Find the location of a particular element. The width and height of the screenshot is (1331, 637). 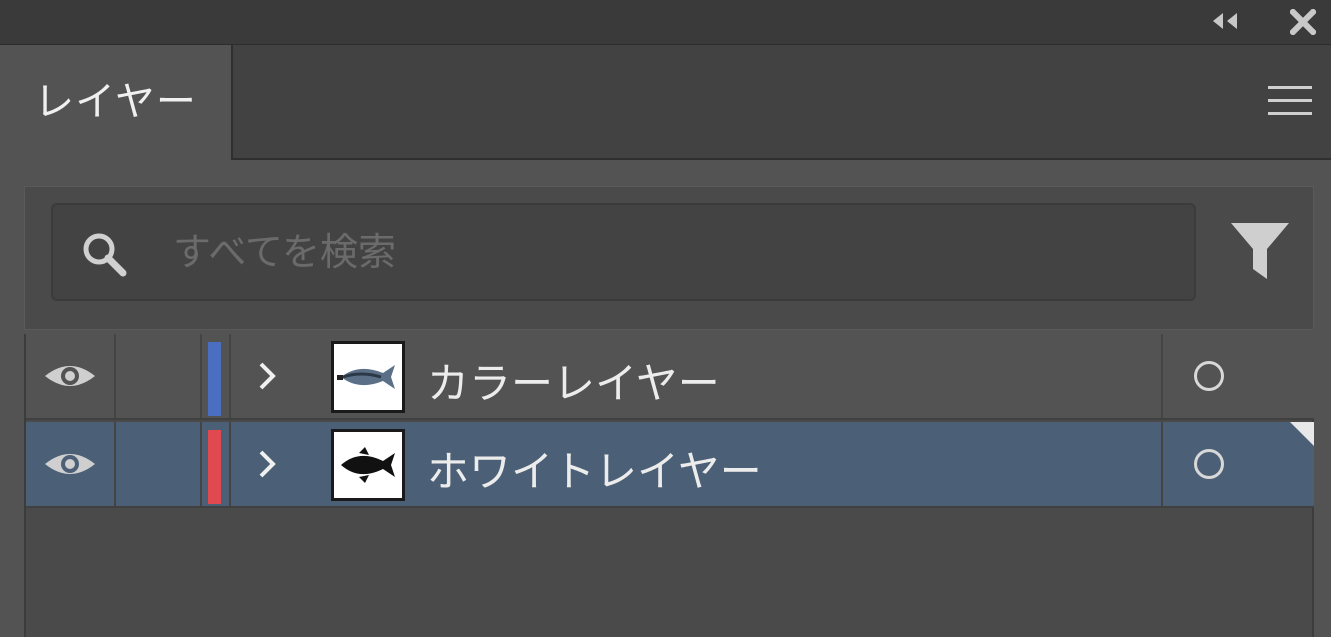

target-toggle is located at coordinates (1239, 376).